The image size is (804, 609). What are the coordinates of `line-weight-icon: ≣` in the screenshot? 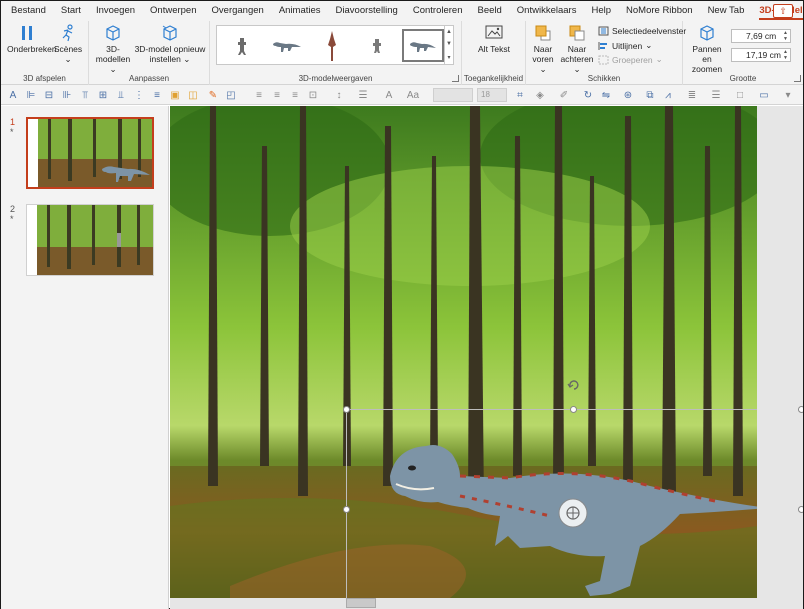 It's located at (692, 95).